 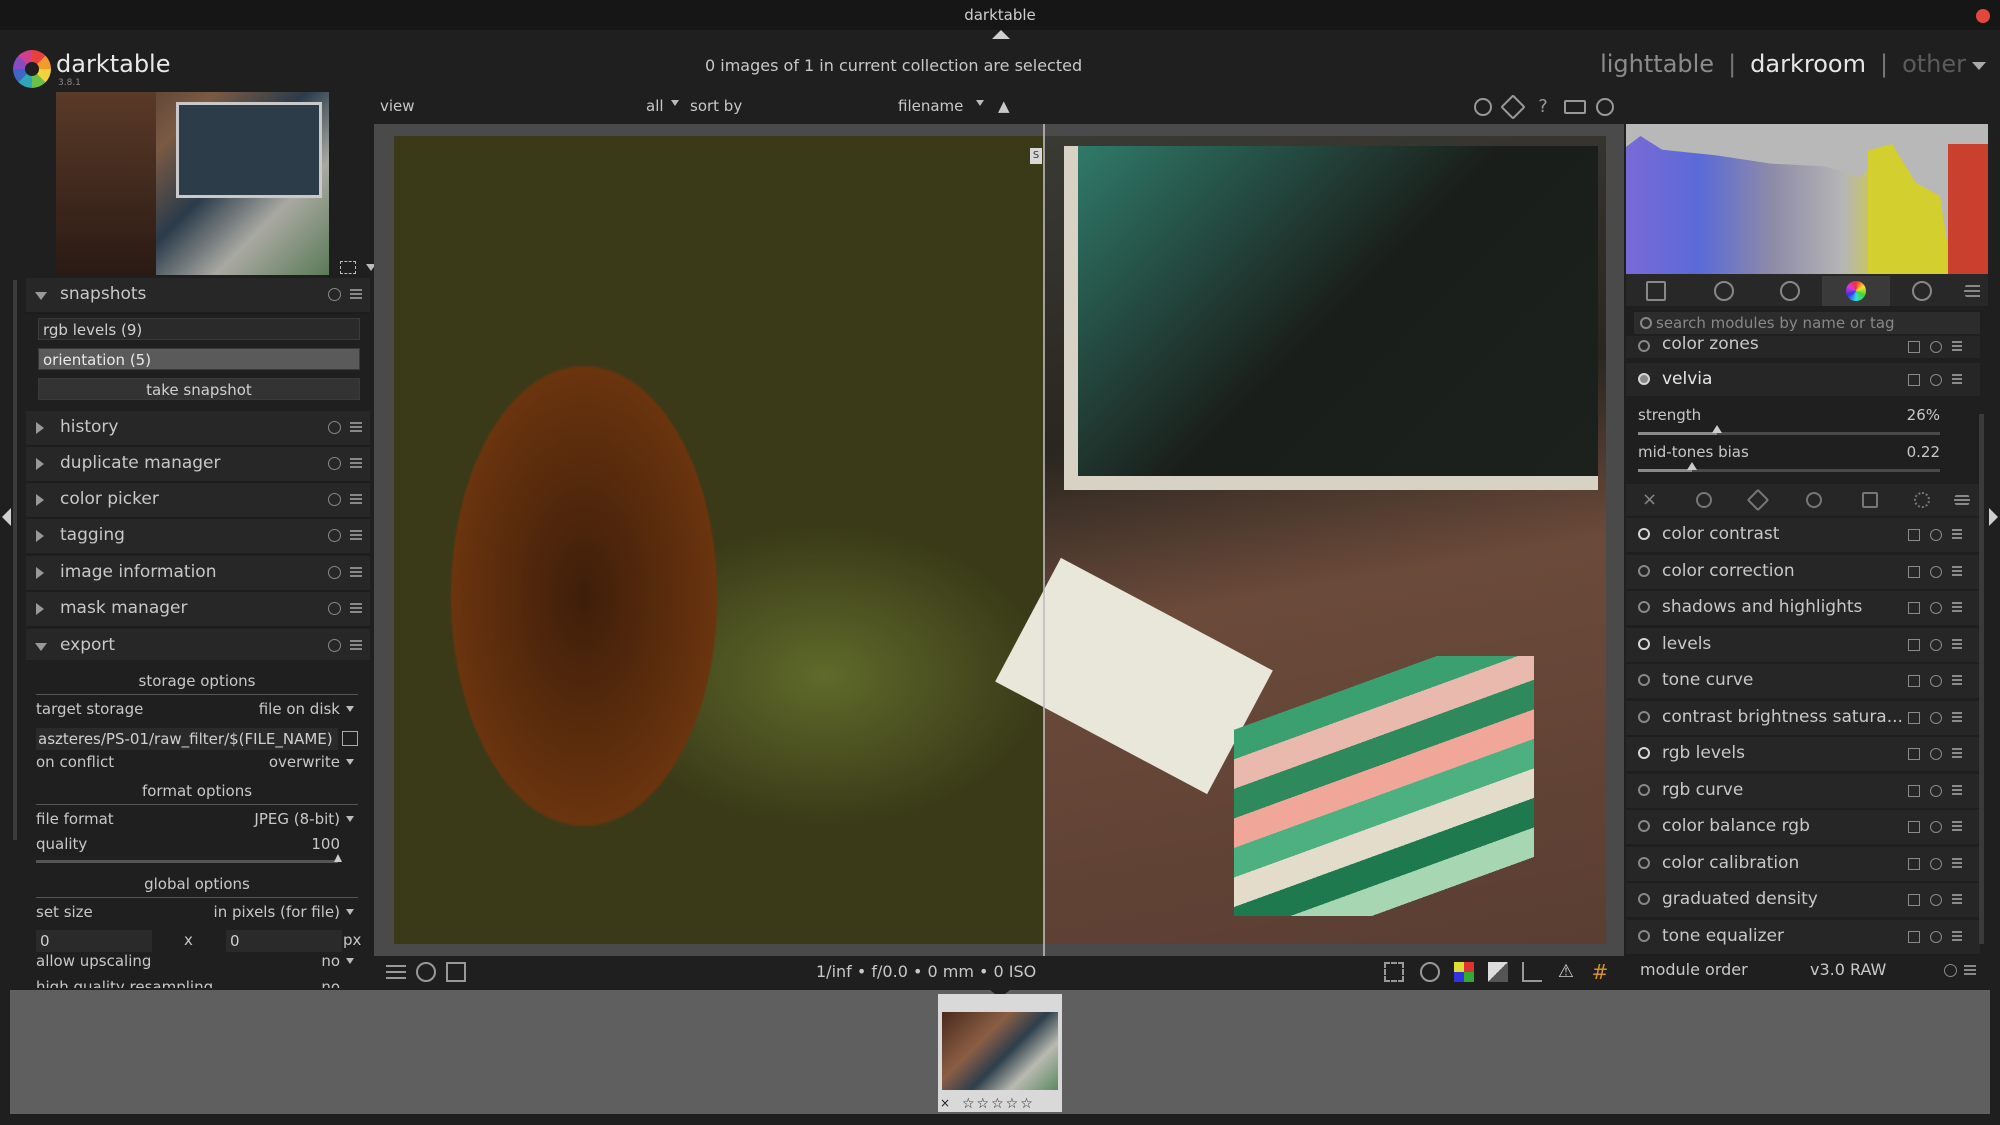 What do you see at coordinates (1657, 64) in the screenshot?
I see `view-lighttable: lighttable` at bounding box center [1657, 64].